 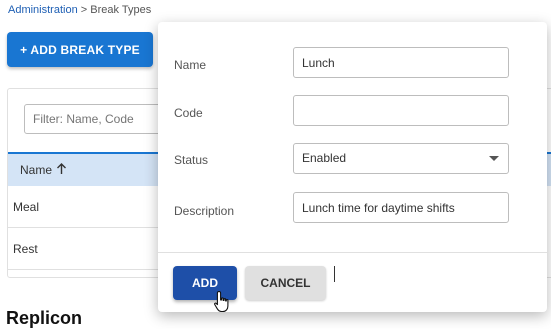 I want to click on code-field, so click(x=401, y=110).